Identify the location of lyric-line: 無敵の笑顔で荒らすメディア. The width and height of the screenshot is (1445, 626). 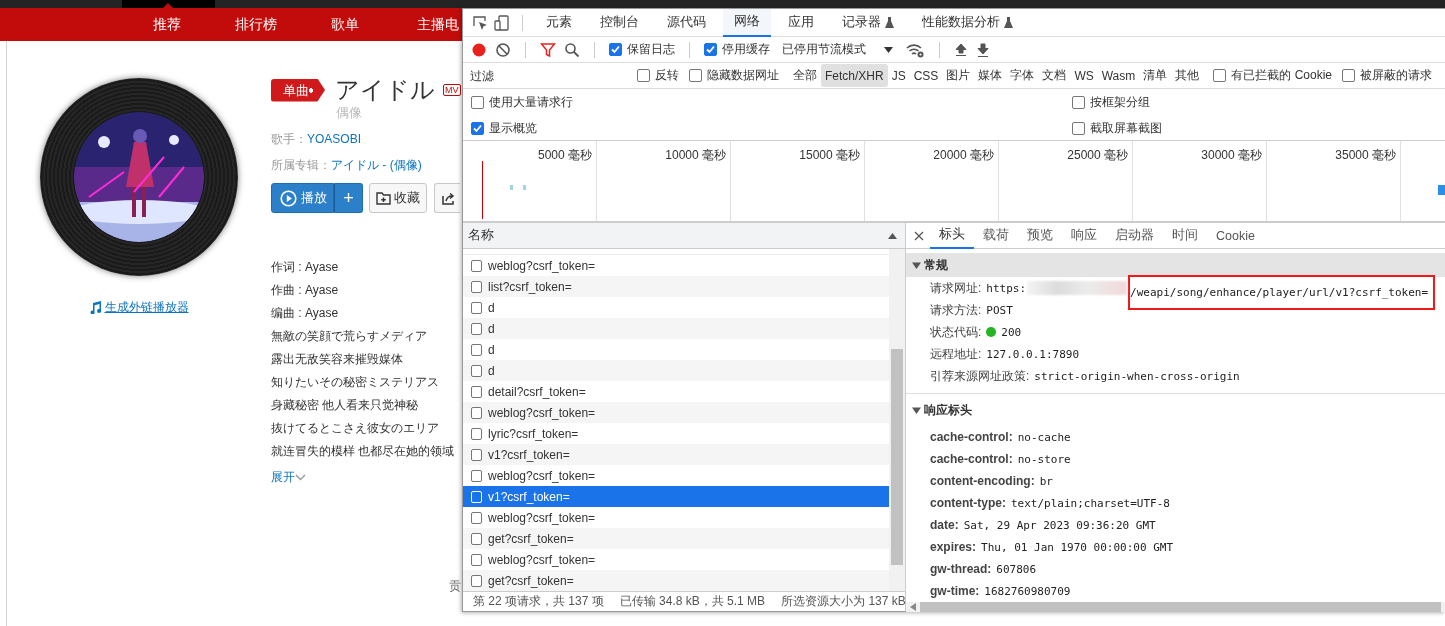
(349, 336).